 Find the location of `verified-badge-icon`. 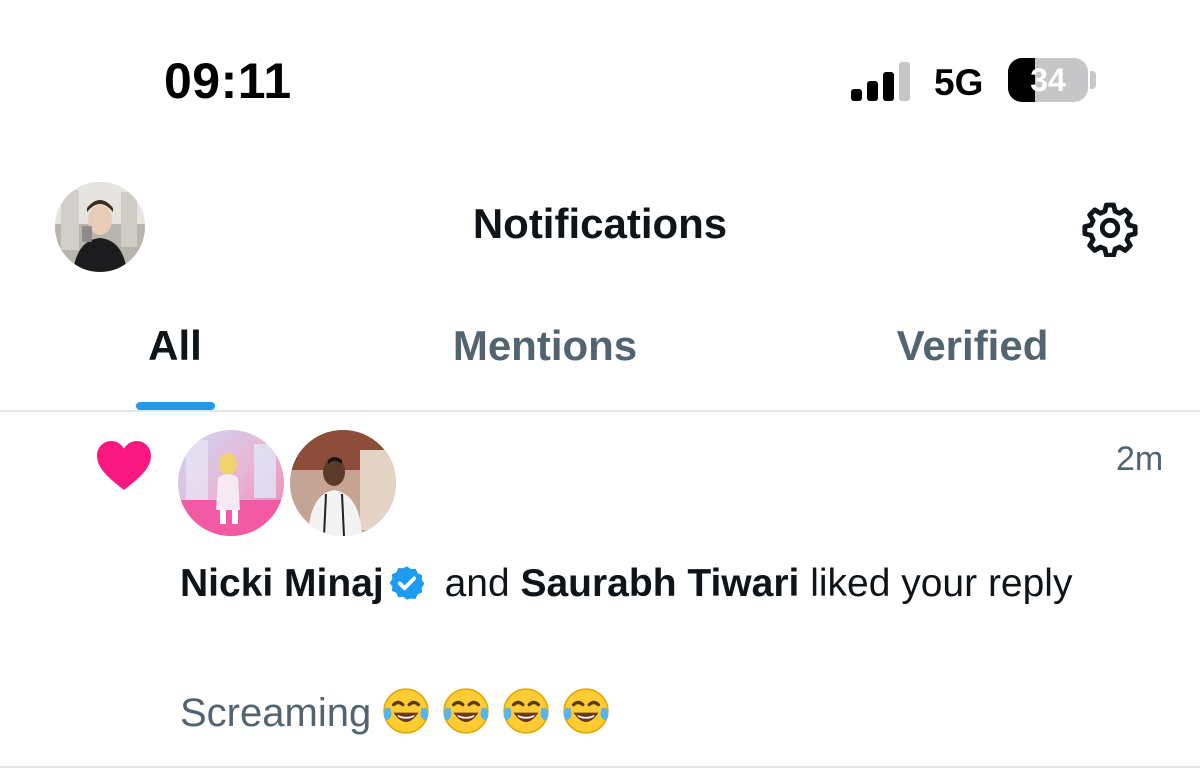

verified-badge-icon is located at coordinates (407, 583).